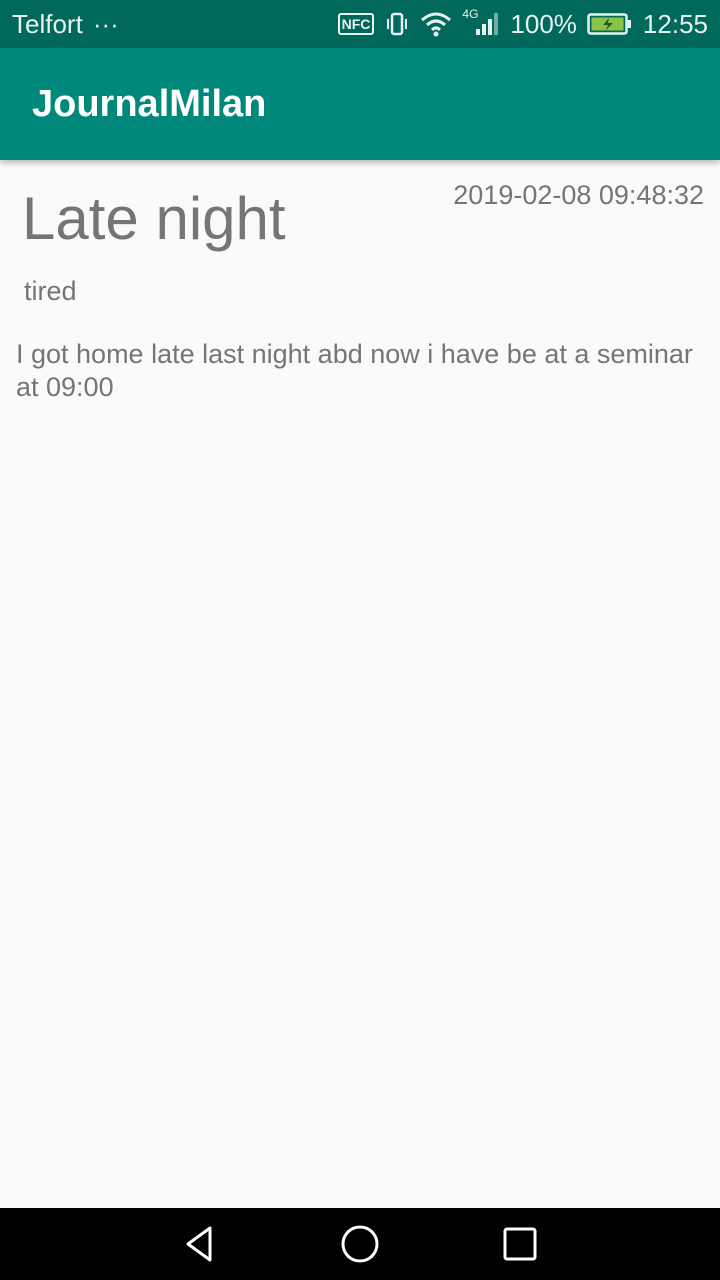 Image resolution: width=720 pixels, height=1280 pixels. I want to click on network-type-label: 4G, so click(470, 14).